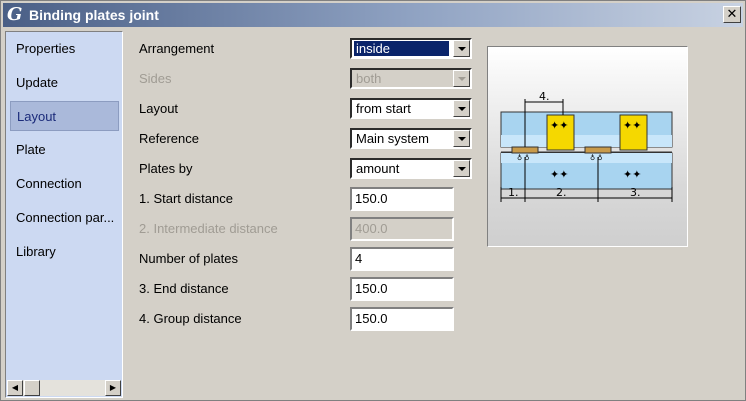 The image size is (746, 401). Describe the element at coordinates (544, 96) in the screenshot. I see `group-dimension-label: 4.` at that location.